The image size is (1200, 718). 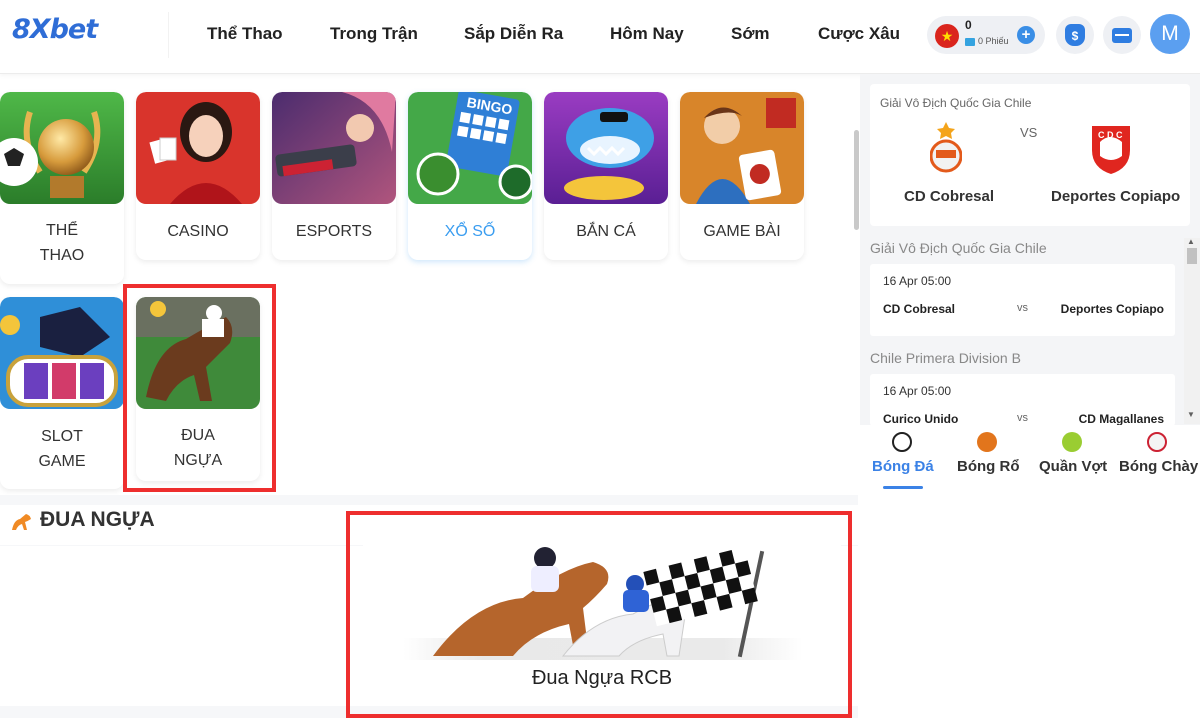 I want to click on credit-card-icon, so click(x=1122, y=35).